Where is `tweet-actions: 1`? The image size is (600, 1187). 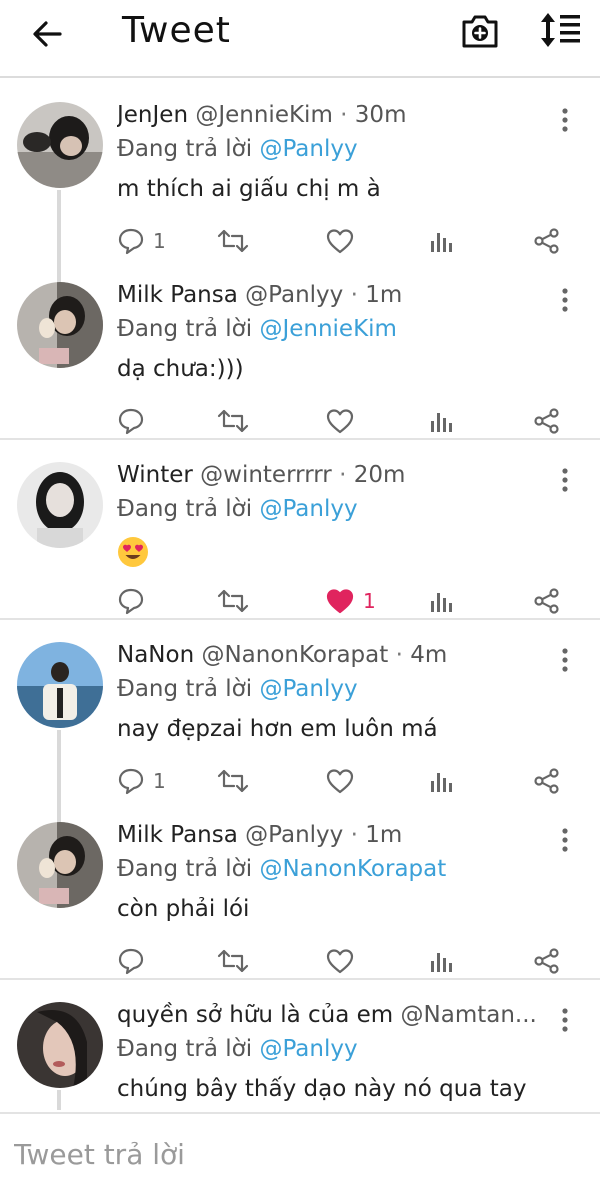
tweet-actions: 1 is located at coordinates (352, 603).